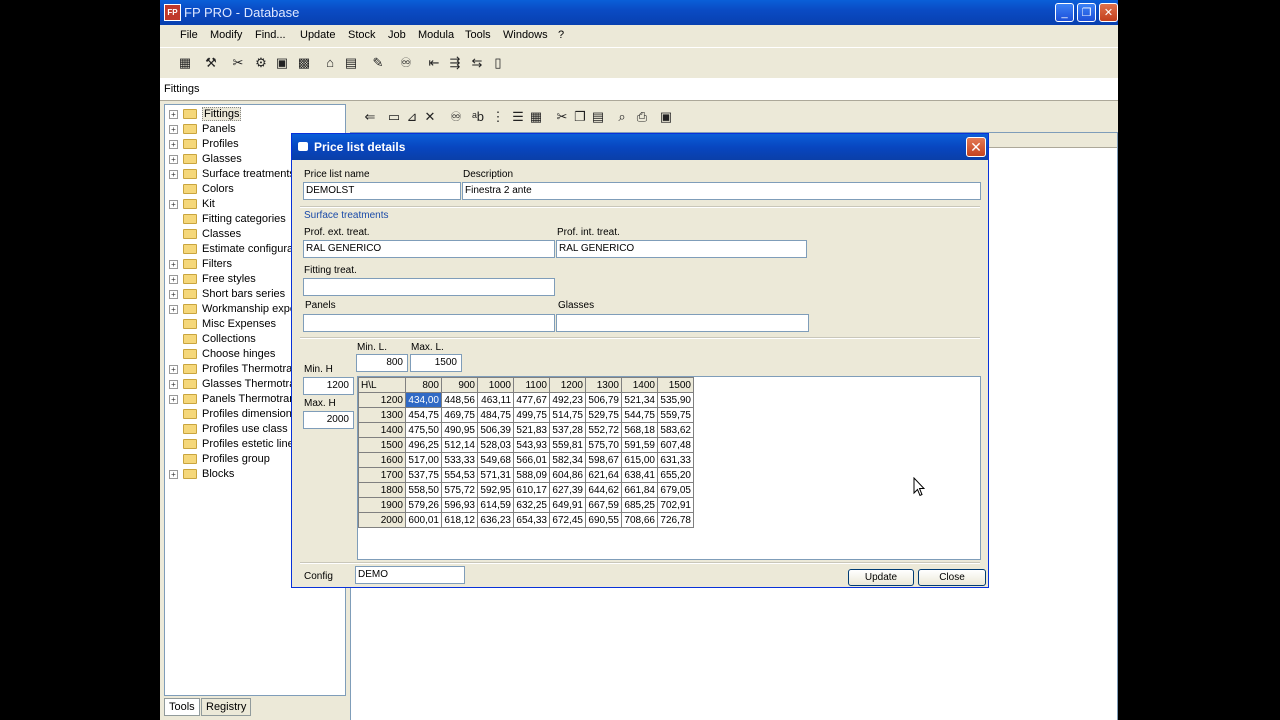  I want to click on price-cell: 618,12, so click(459, 520).